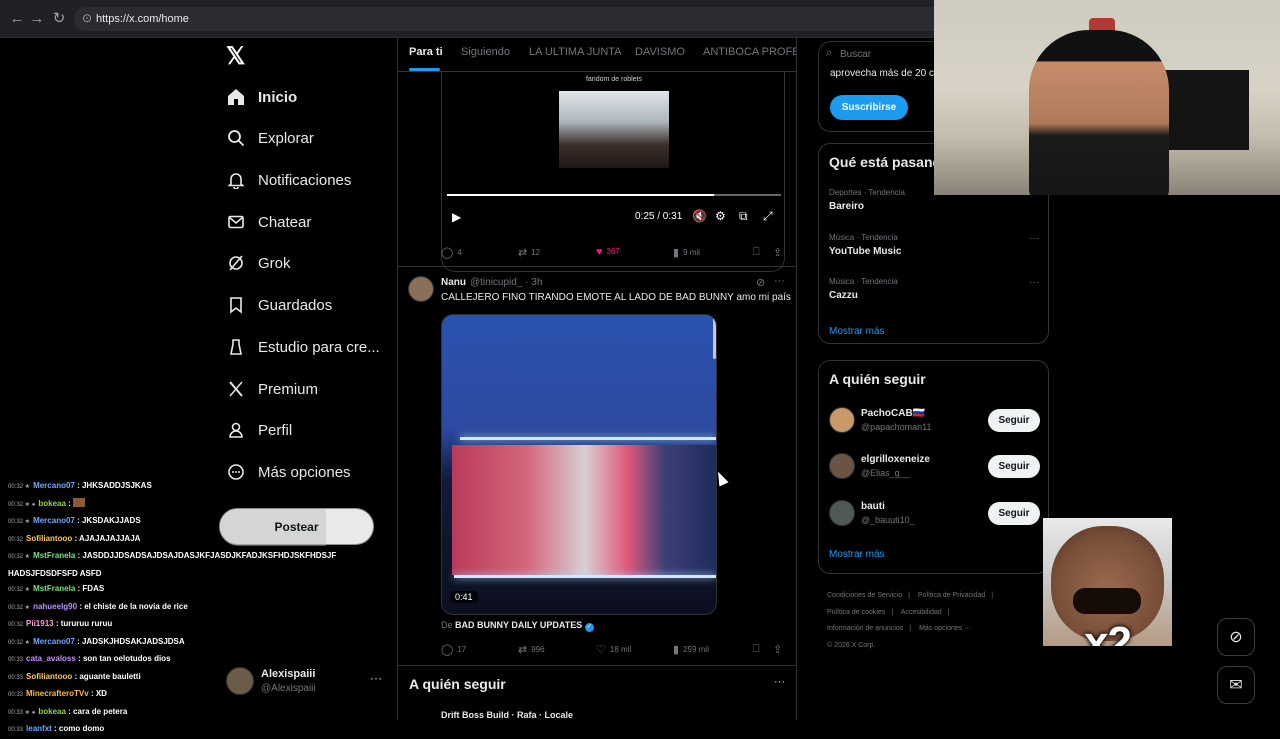  What do you see at coordinates (614, 129) in the screenshot?
I see `video-frame` at bounding box center [614, 129].